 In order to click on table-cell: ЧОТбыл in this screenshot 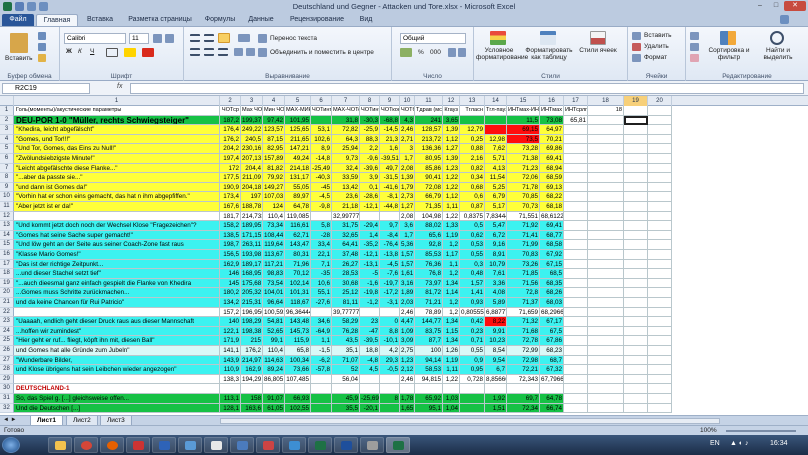, I will do `click(407, 111)`.